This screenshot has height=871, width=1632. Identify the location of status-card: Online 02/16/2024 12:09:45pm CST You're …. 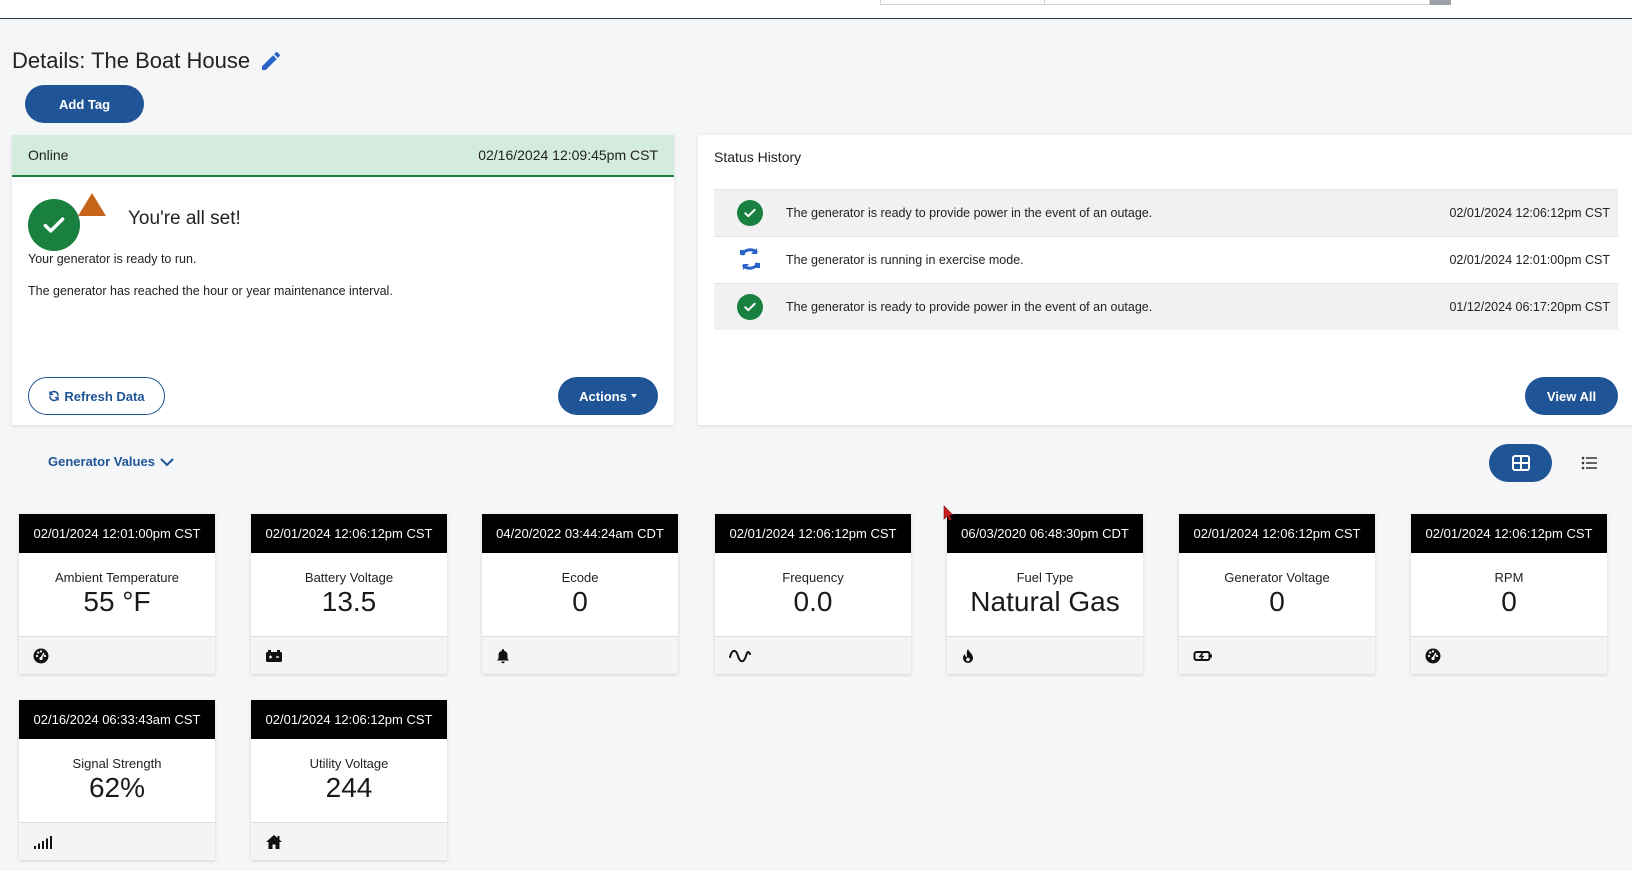
(343, 280).